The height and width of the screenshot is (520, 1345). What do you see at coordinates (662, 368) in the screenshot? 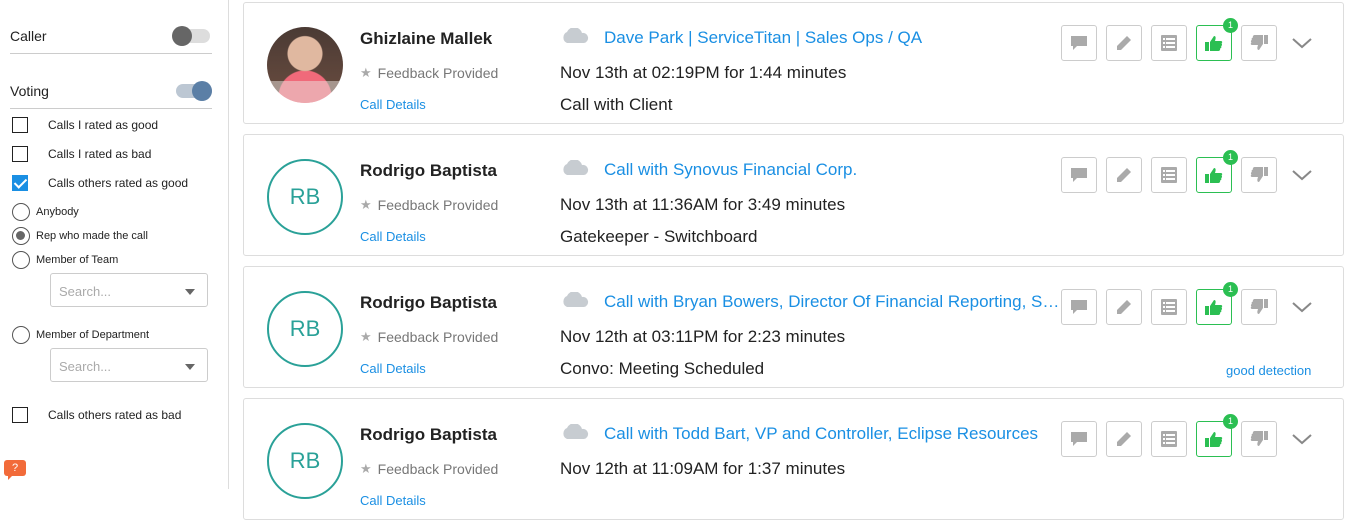
I see `call-purpose: Convo: Meeting Scheduled` at bounding box center [662, 368].